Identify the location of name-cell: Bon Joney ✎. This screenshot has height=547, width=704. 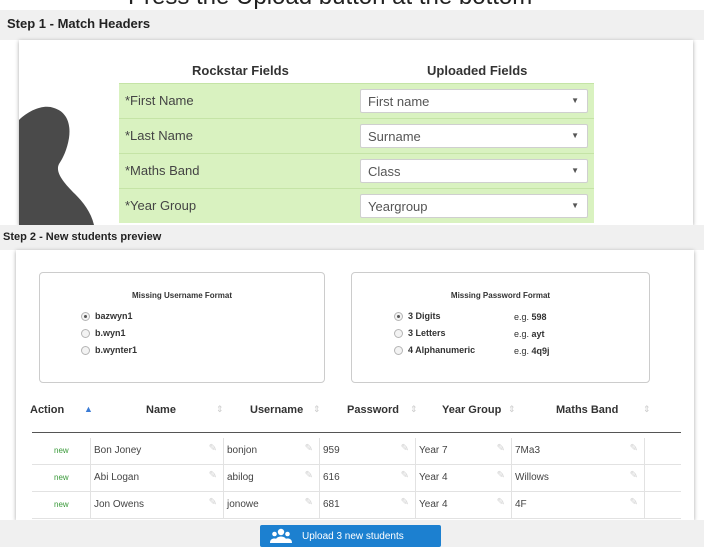
(157, 451).